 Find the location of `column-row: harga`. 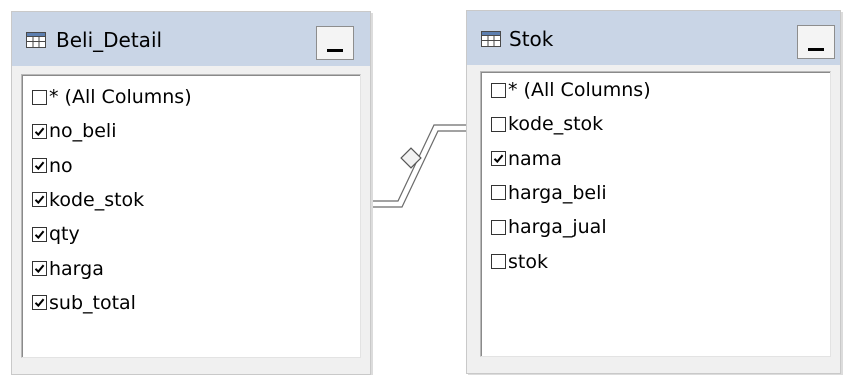

column-row: harga is located at coordinates (68, 269).